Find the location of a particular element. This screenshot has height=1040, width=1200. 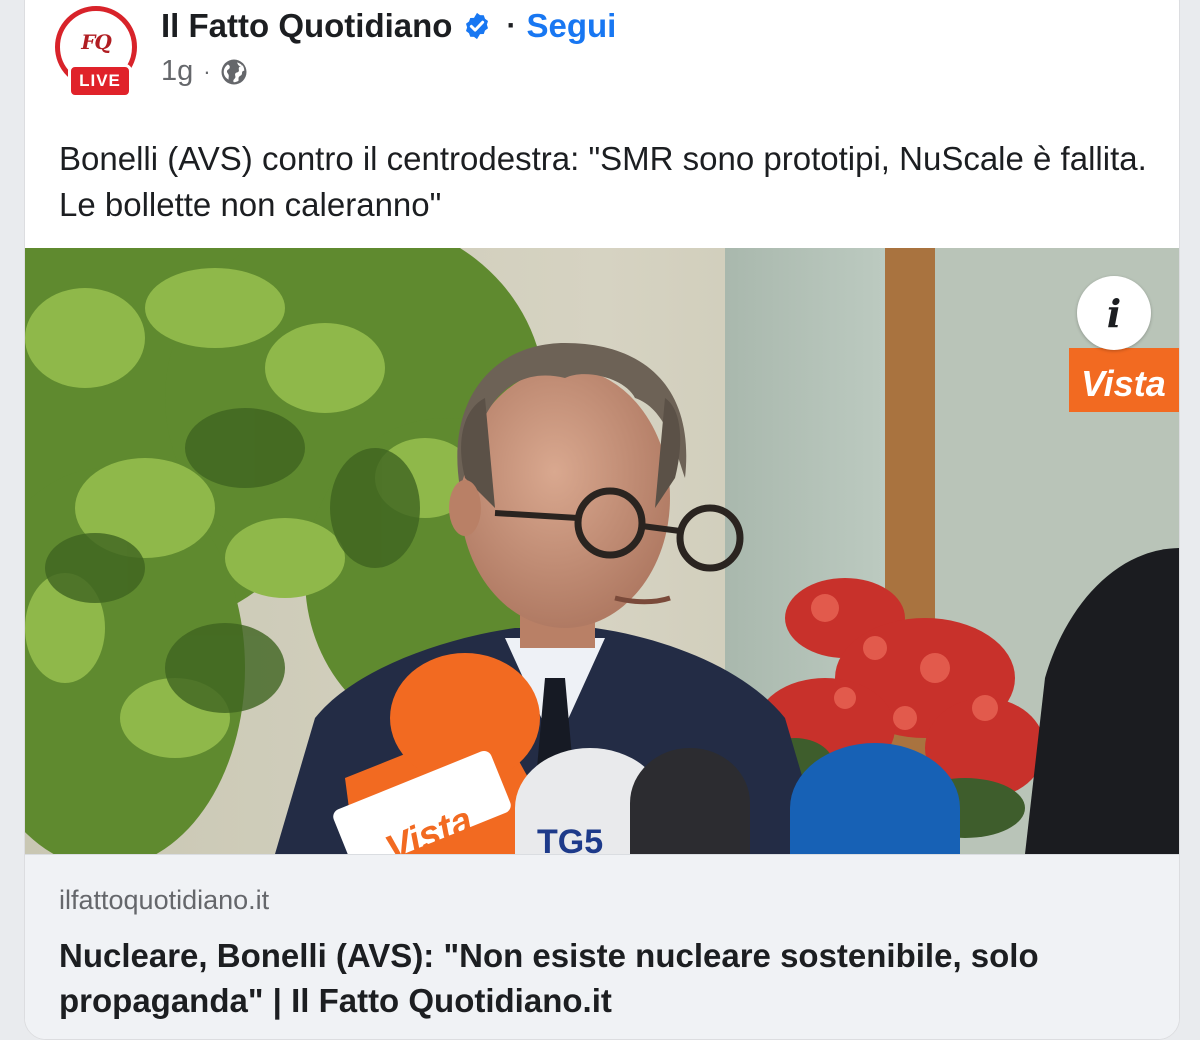

avatar-logo: FQ is located at coordinates (96, 42).